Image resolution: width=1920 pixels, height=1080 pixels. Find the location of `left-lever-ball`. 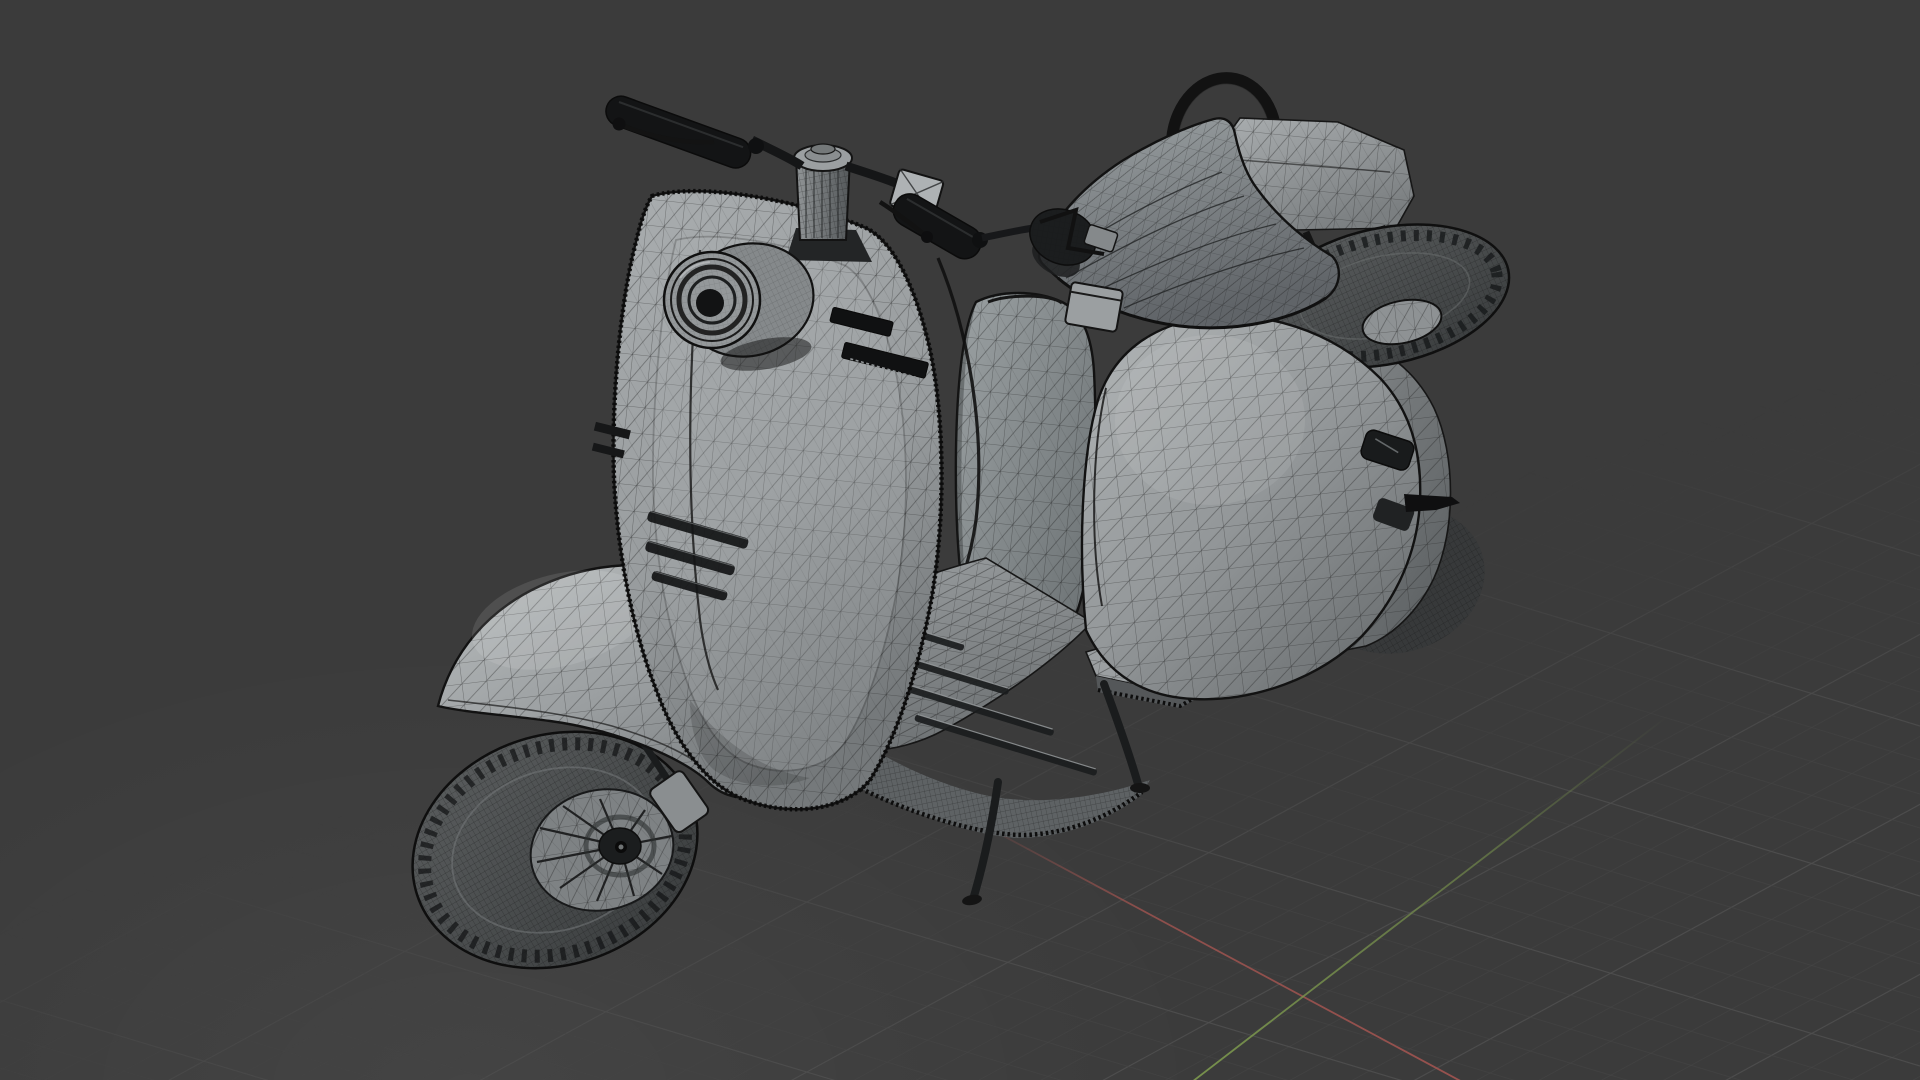

left-lever-ball is located at coordinates (619, 124).